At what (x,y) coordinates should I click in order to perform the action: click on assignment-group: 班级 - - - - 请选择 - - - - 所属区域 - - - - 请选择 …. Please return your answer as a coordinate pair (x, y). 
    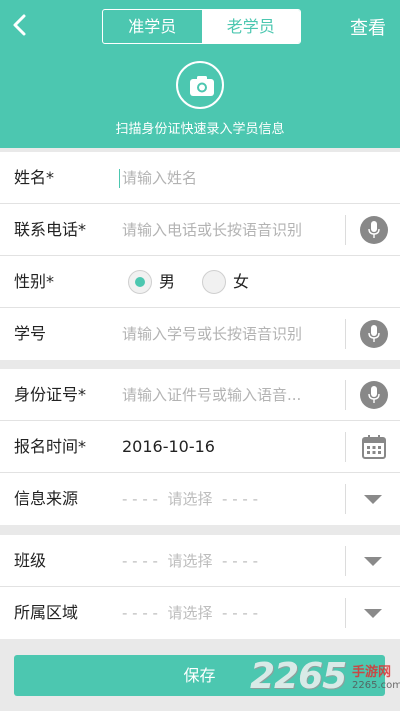
    Looking at the image, I should click on (200, 587).